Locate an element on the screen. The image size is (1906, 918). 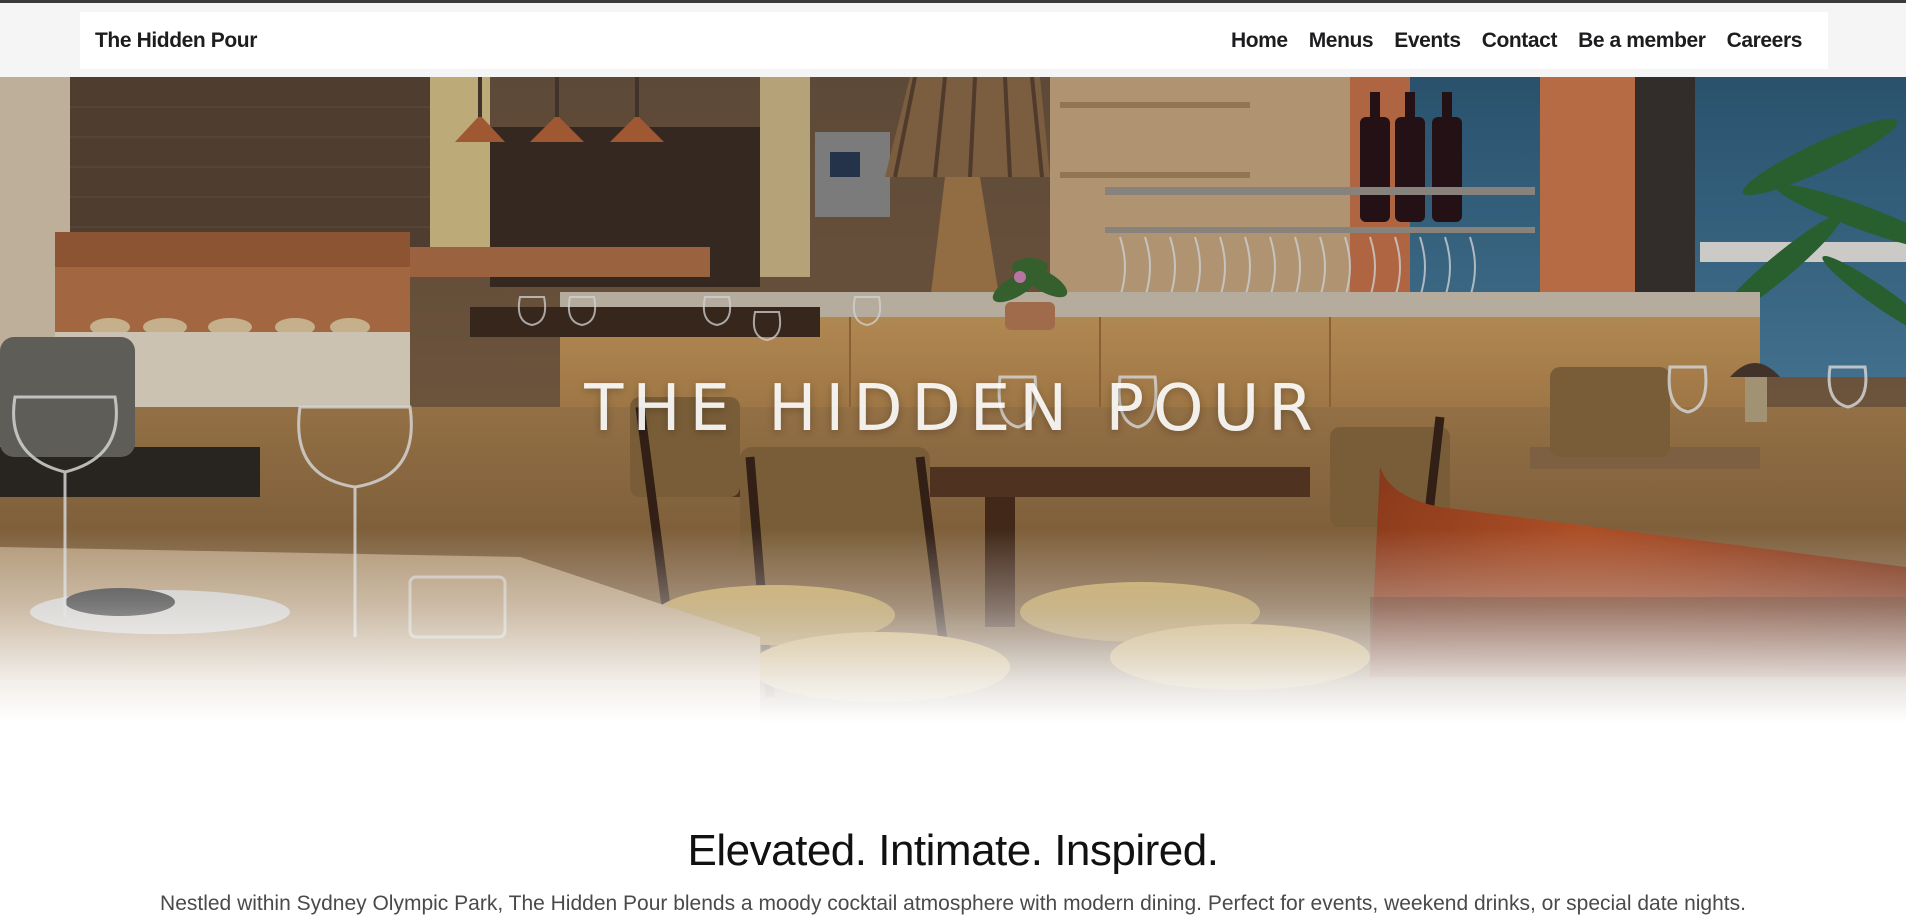
nav-link-careers: Careers is located at coordinates (1765, 41).